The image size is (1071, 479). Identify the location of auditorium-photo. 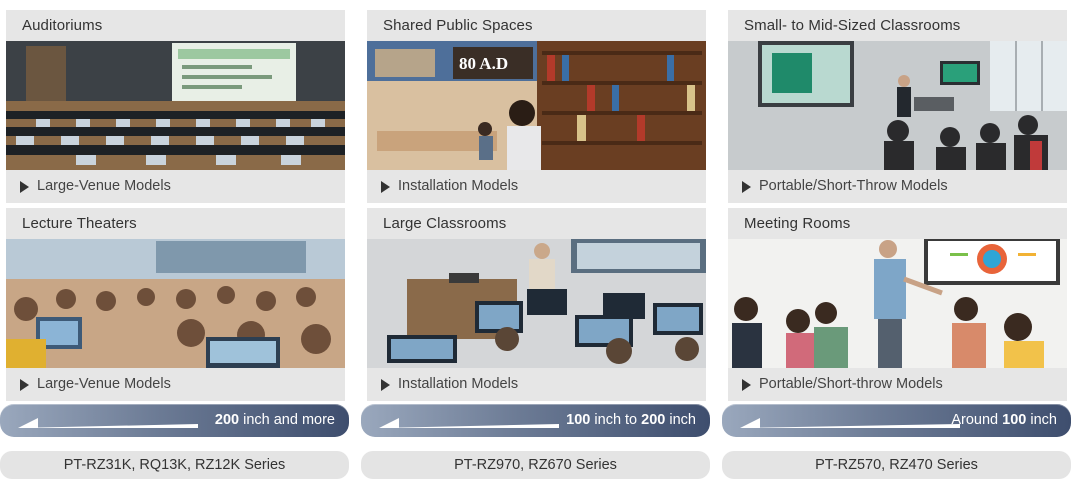
(175, 105).